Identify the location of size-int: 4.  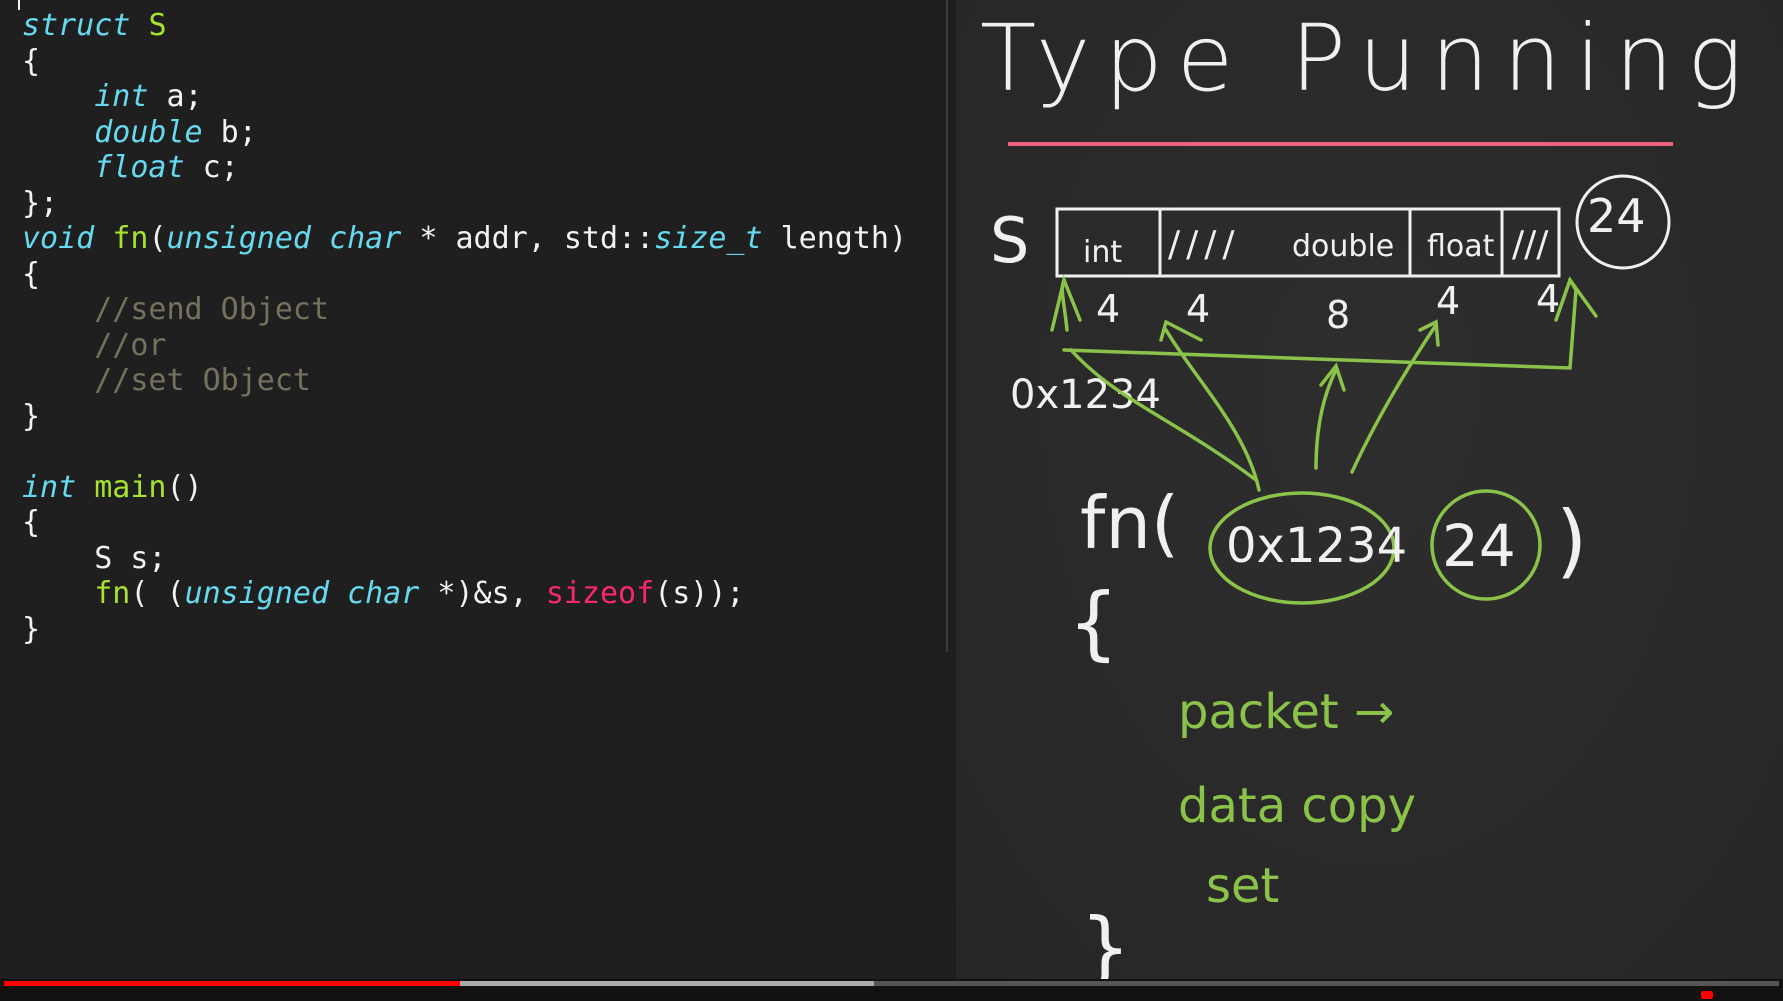
(1108, 309).